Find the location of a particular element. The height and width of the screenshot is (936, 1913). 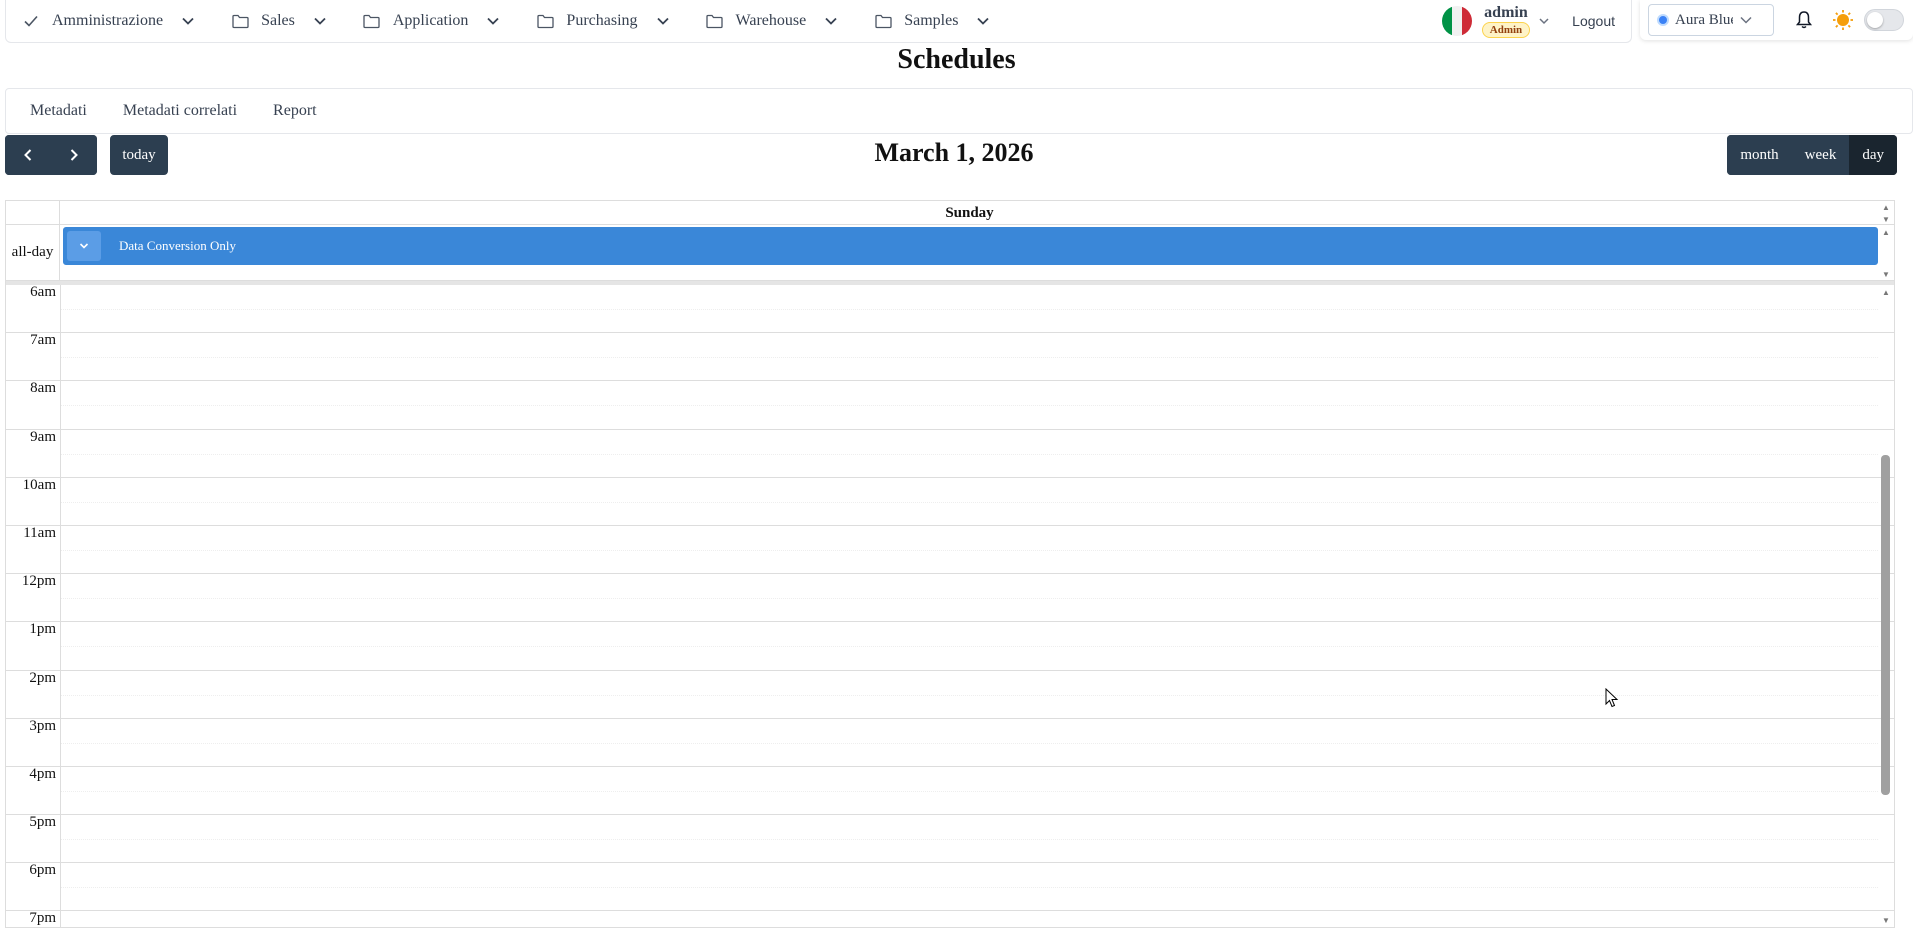

menu-label: Application is located at coordinates (430, 20).